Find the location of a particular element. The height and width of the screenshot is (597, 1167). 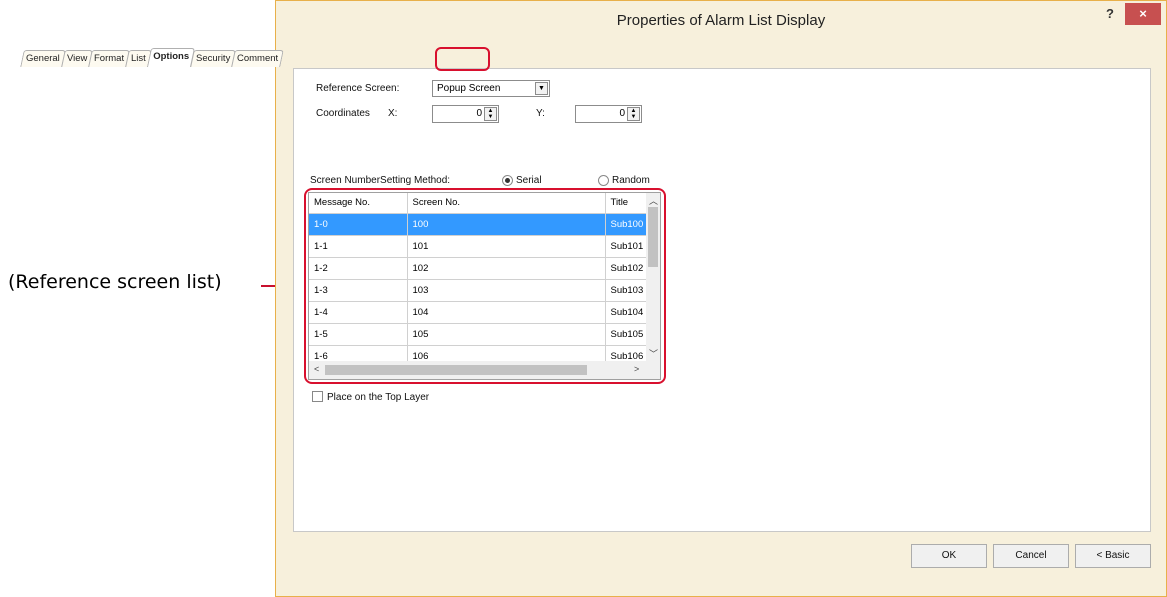

close-button: × is located at coordinates (1143, 14).